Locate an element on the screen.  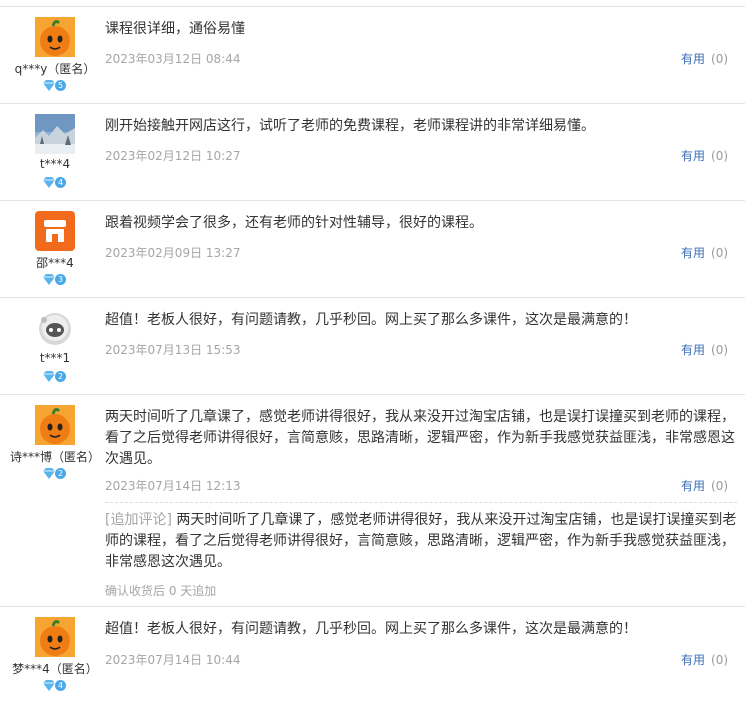
reviewer-name: t***1 is located at coordinates (55, 358).